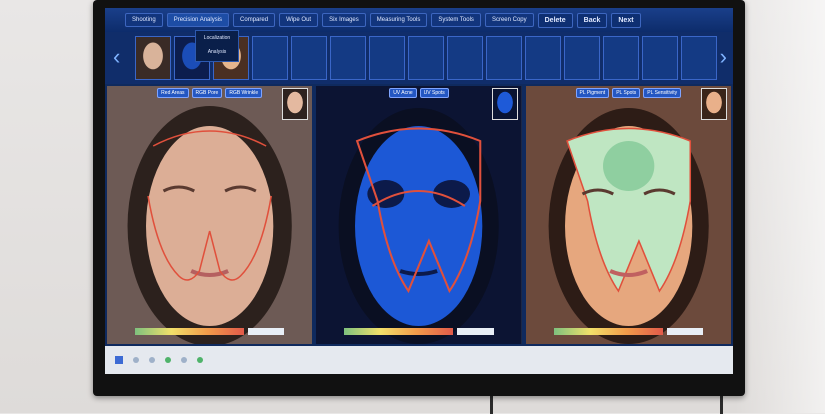 The image size is (825, 414). I want to click on chevron-right-icon: ›, so click(723, 57).